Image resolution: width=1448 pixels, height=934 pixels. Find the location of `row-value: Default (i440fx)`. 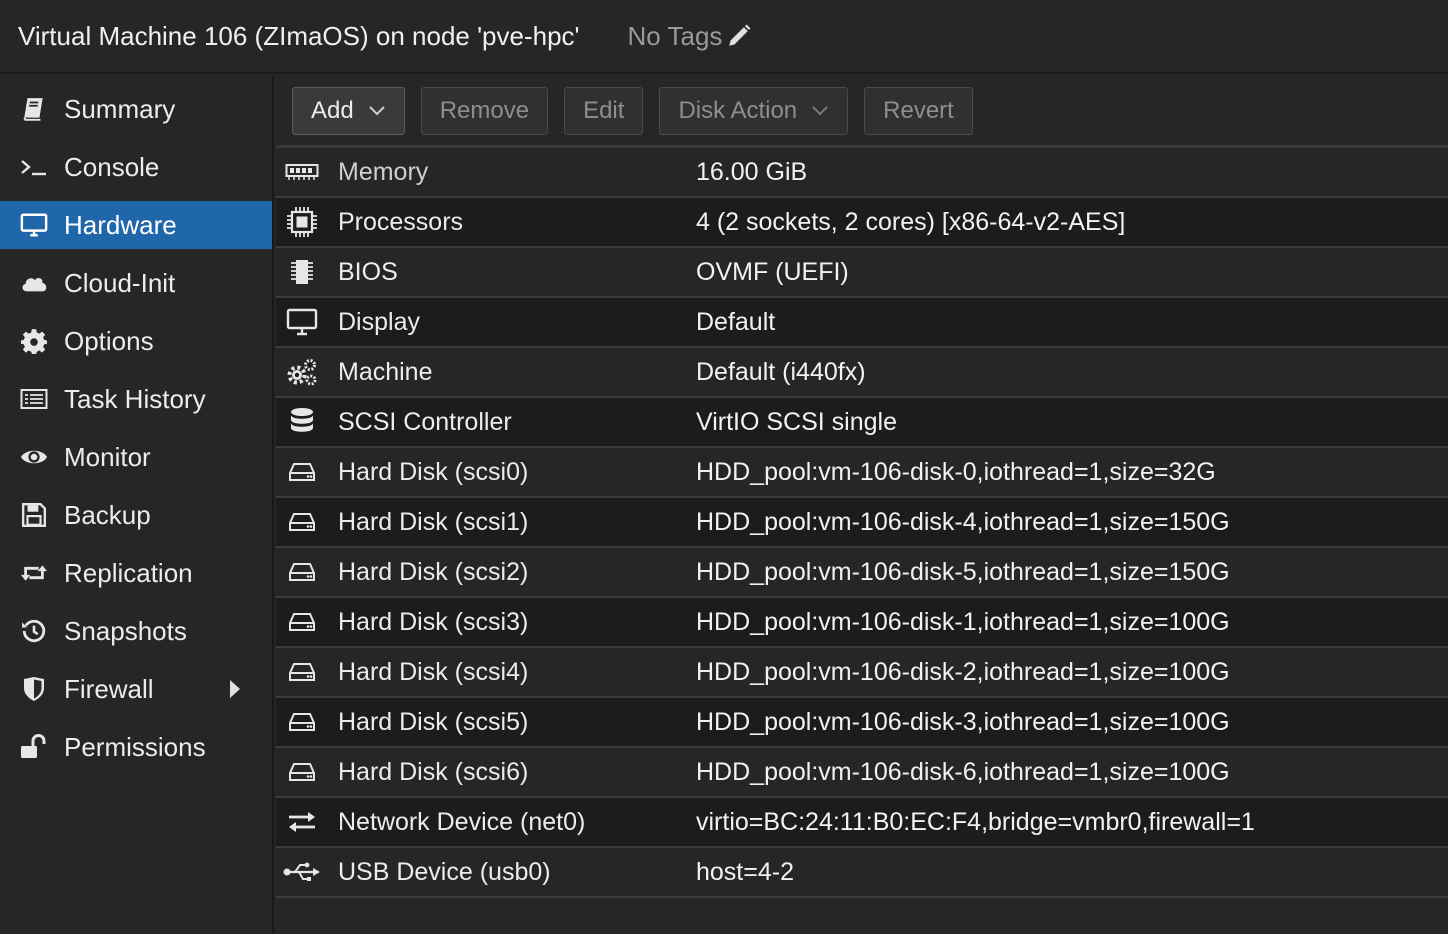

row-value: Default (i440fx) is located at coordinates (781, 371).